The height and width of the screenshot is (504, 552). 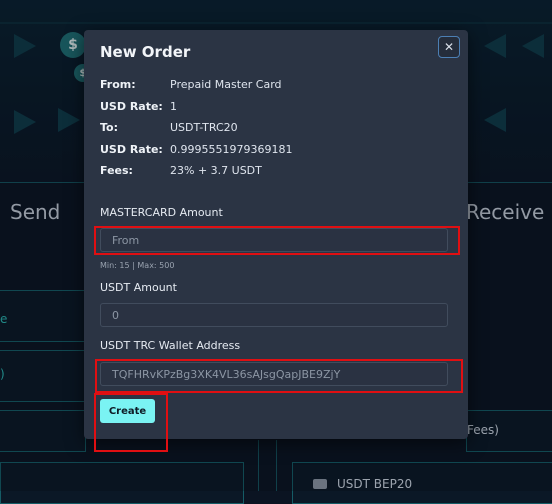 I want to click on mastercard-amount-label: MASTERCARD Amount, so click(x=161, y=212).